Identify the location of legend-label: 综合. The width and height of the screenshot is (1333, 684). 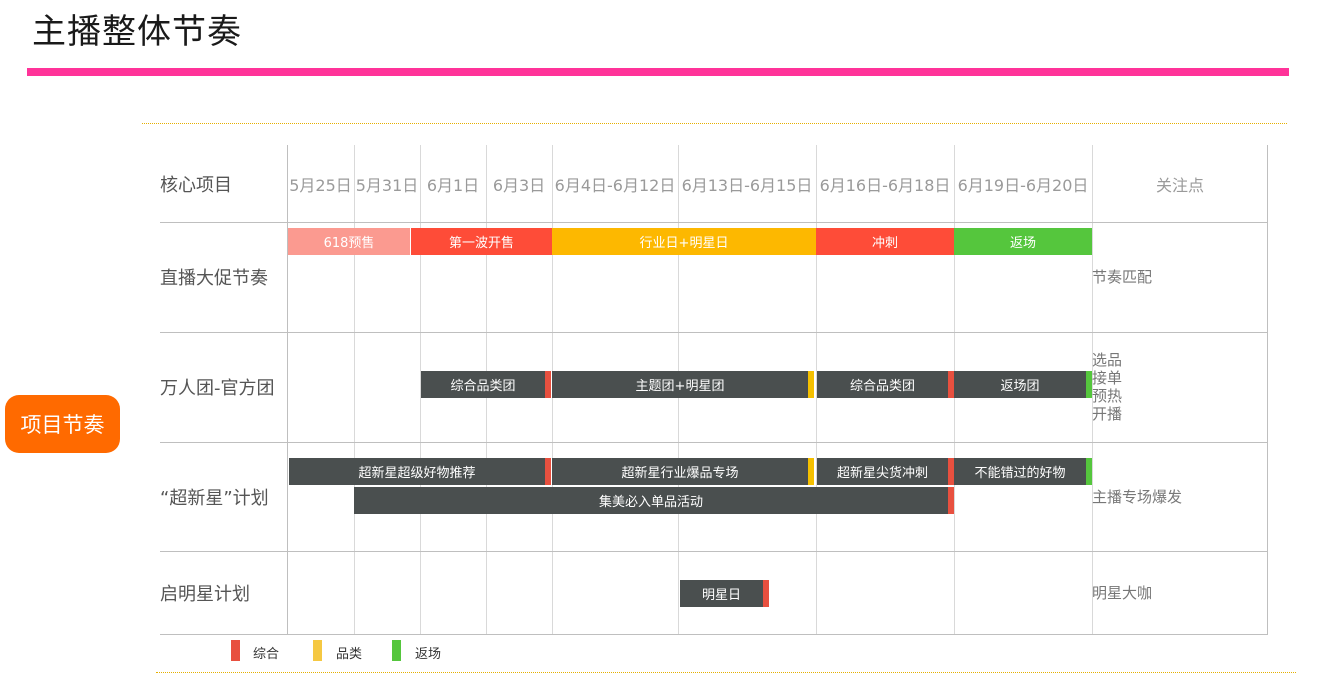
(266, 654).